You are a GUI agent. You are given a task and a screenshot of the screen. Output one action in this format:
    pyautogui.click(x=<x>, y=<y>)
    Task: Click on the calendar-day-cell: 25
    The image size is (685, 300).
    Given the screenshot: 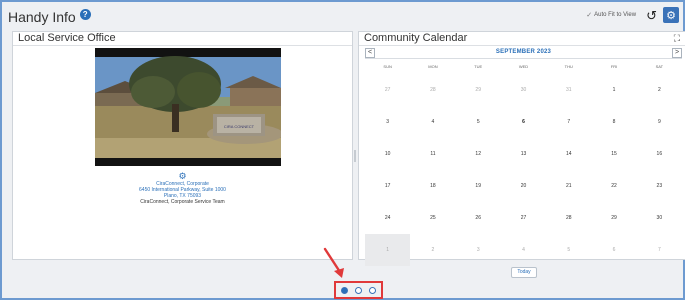 What is the action you would take?
    pyautogui.click(x=432, y=218)
    